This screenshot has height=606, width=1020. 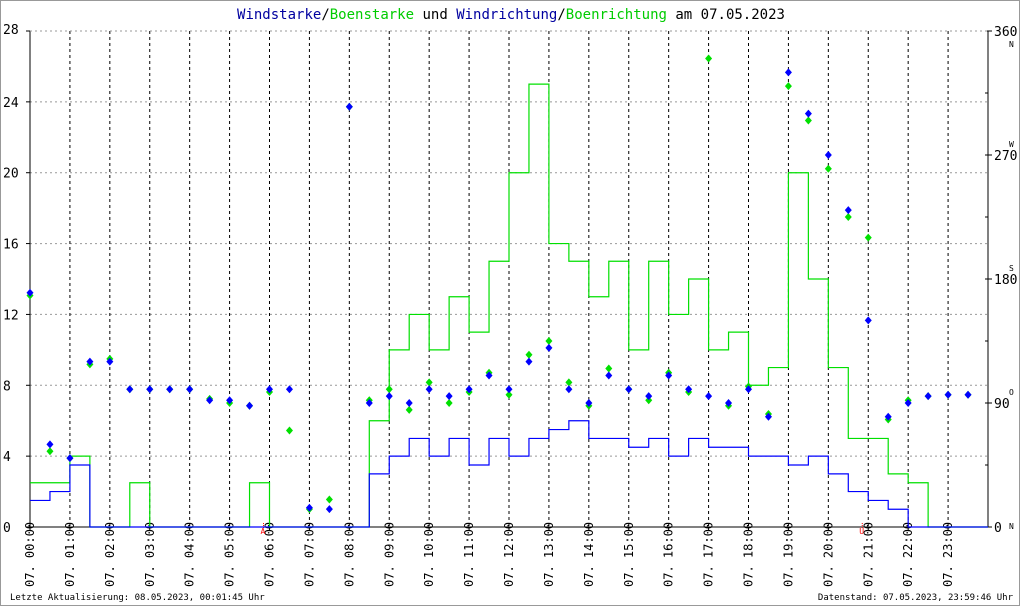 I want to click on x-tick-label: 07. 13:00, so click(x=549, y=554).